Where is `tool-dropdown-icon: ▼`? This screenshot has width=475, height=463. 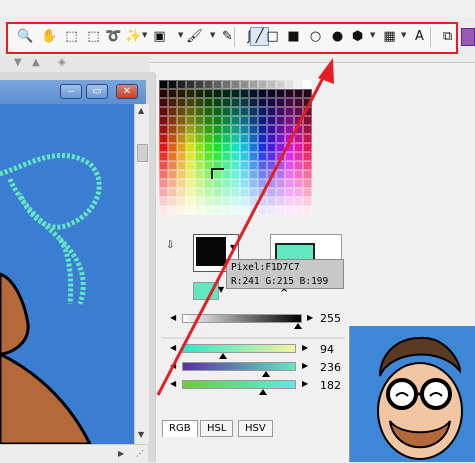
tool-dropdown-icon: ▼ is located at coordinates (403, 35).